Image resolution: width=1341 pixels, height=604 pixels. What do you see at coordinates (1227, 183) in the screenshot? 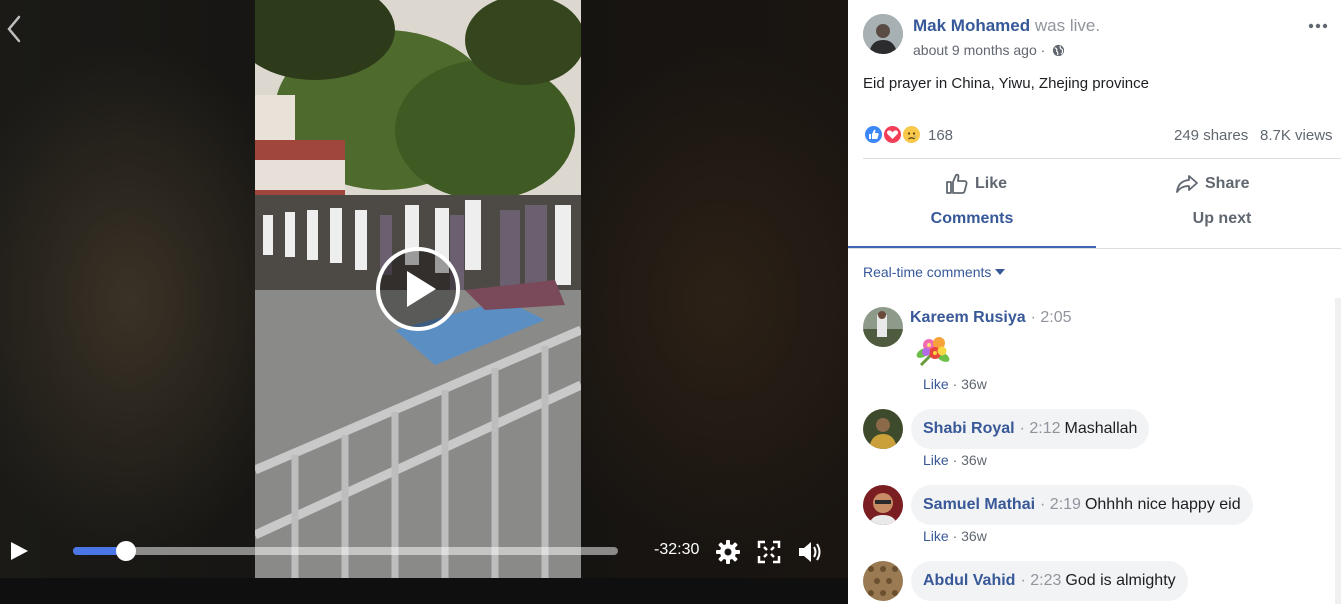
I see `share-button-label: Share` at bounding box center [1227, 183].